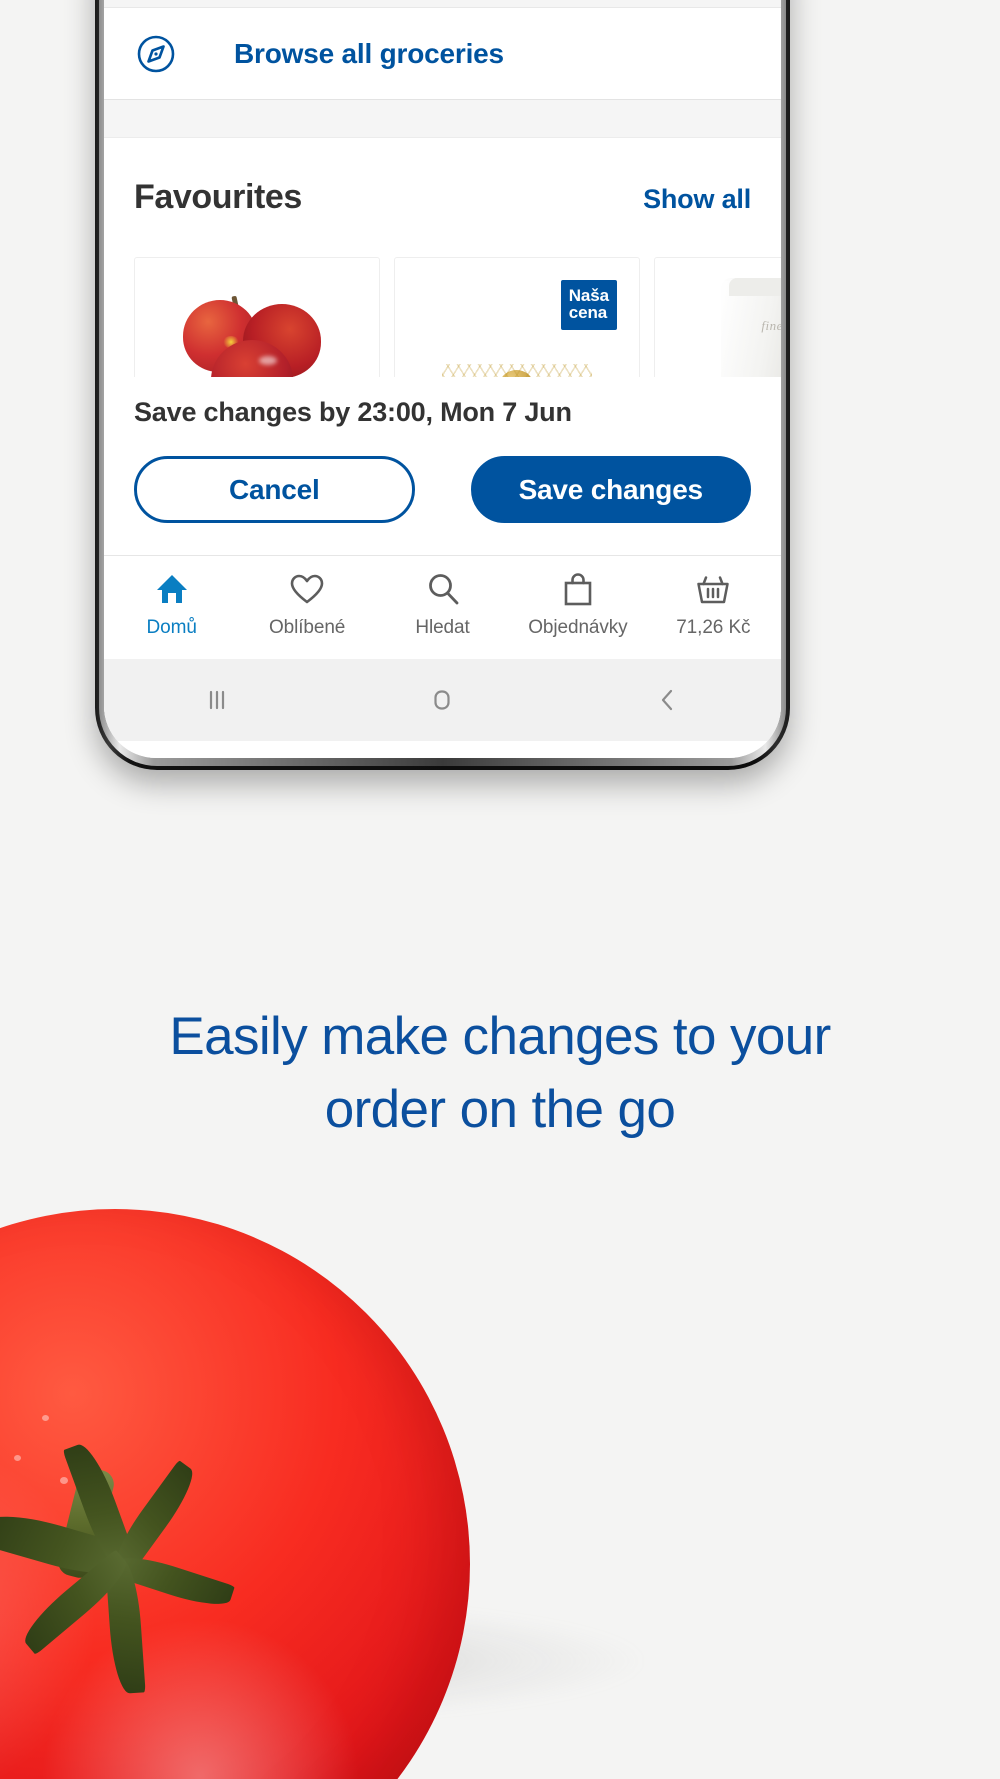 This screenshot has height=1779, width=1000. Describe the element at coordinates (442, 177) in the screenshot. I see `favourites-header: Favourites Show all` at that location.